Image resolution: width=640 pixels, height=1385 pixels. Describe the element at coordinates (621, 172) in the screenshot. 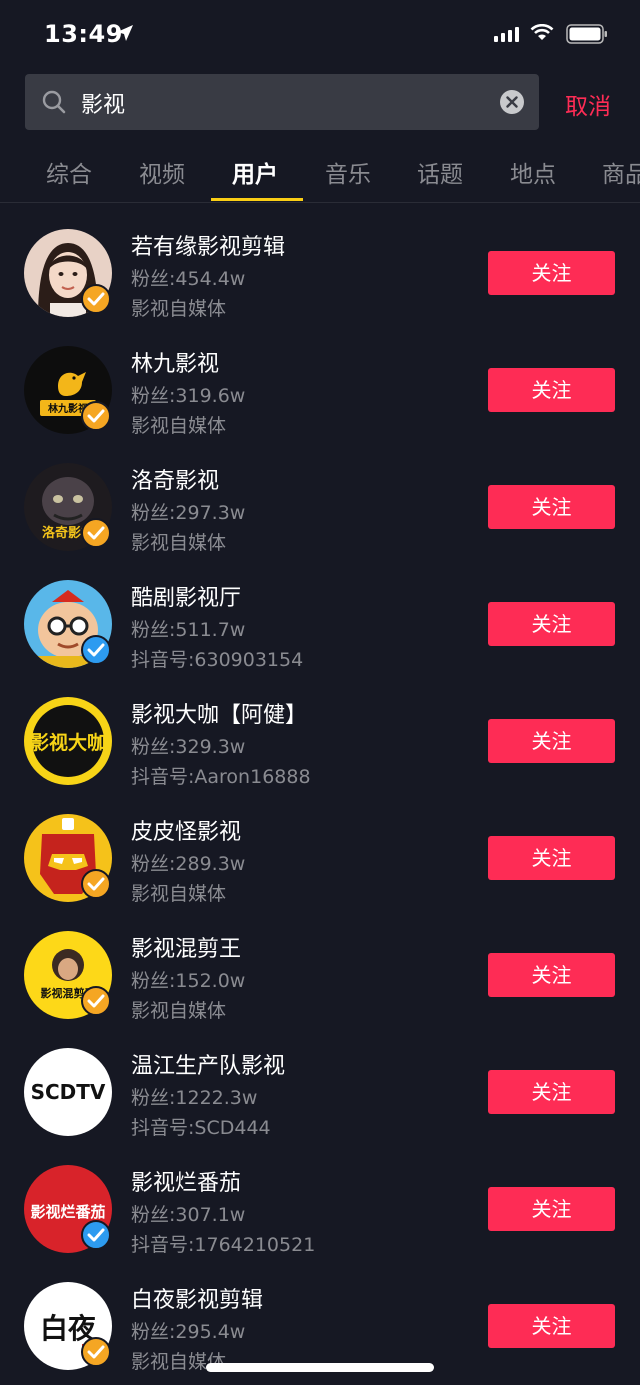

I see `tab-products: 商品` at that location.